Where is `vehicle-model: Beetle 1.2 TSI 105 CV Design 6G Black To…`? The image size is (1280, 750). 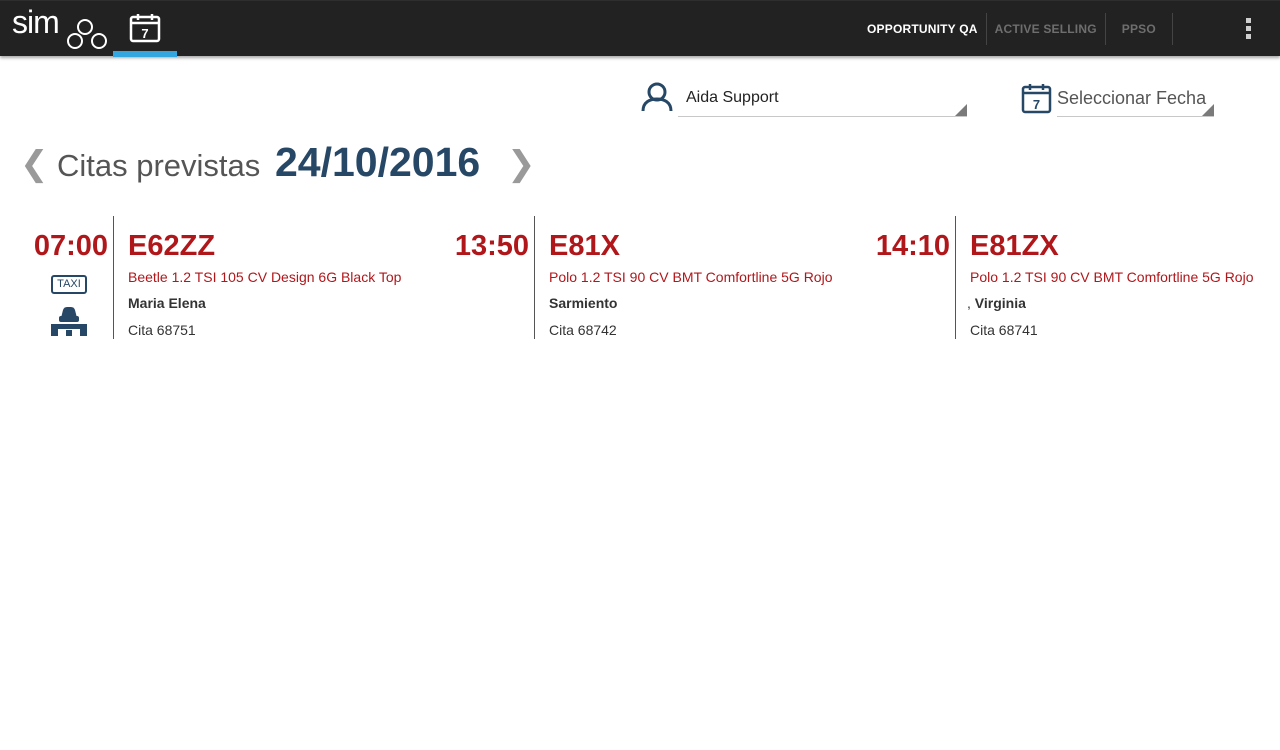
vehicle-model: Beetle 1.2 TSI 105 CV Design 6G Black To… is located at coordinates (265, 277).